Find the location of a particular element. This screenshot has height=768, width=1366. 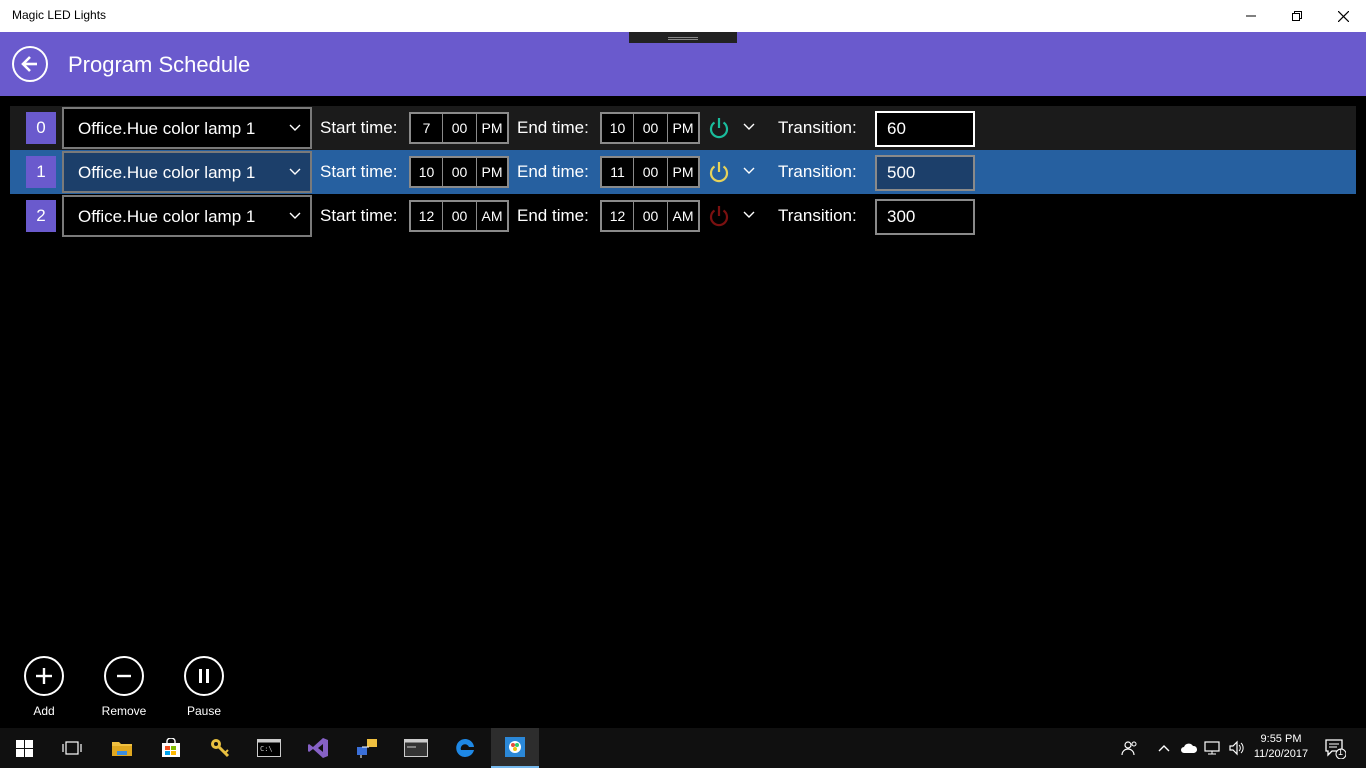

folder-icon is located at coordinates (122, 749).